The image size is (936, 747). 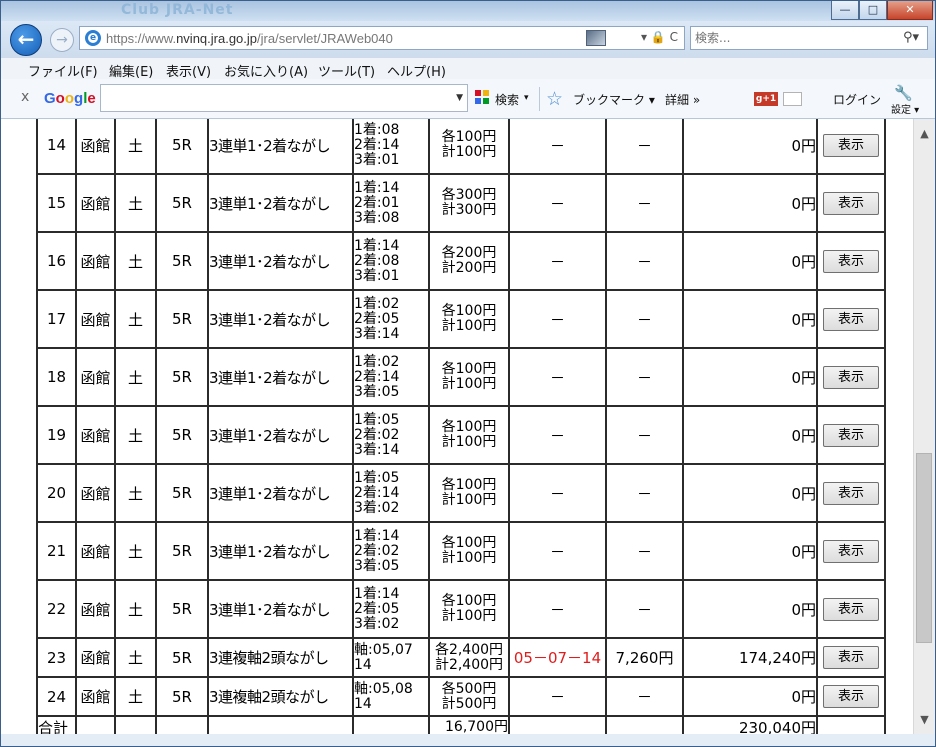 What do you see at coordinates (182, 377) in the screenshot?
I see `race-number: 5R` at bounding box center [182, 377].